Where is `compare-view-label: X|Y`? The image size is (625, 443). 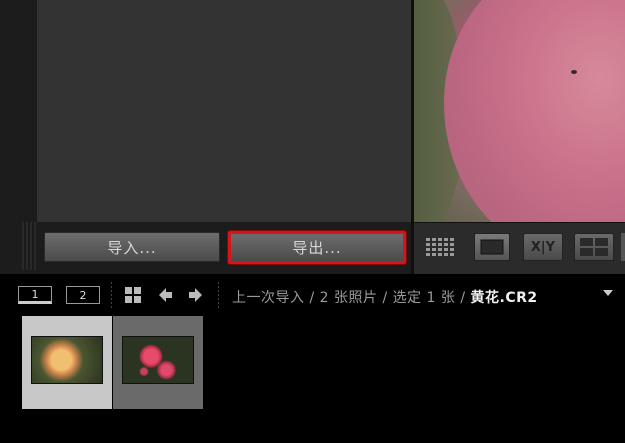
compare-view-label: X|Y is located at coordinates (543, 247).